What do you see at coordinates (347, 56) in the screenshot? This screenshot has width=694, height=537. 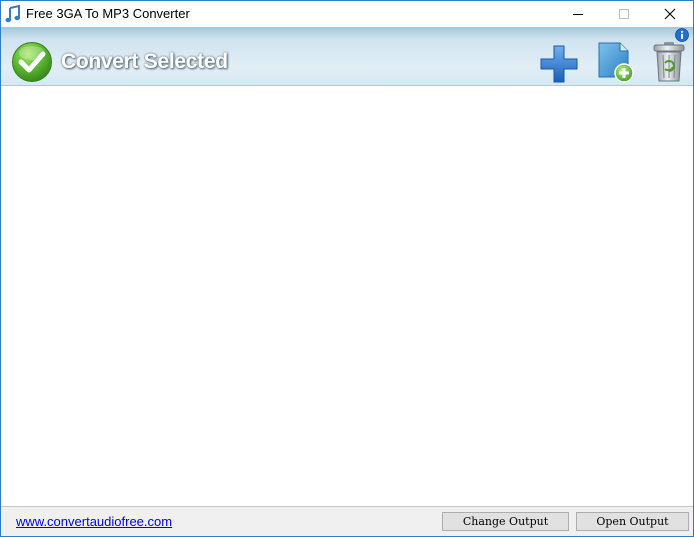 I see `toolbar: Convert Selected` at bounding box center [347, 56].